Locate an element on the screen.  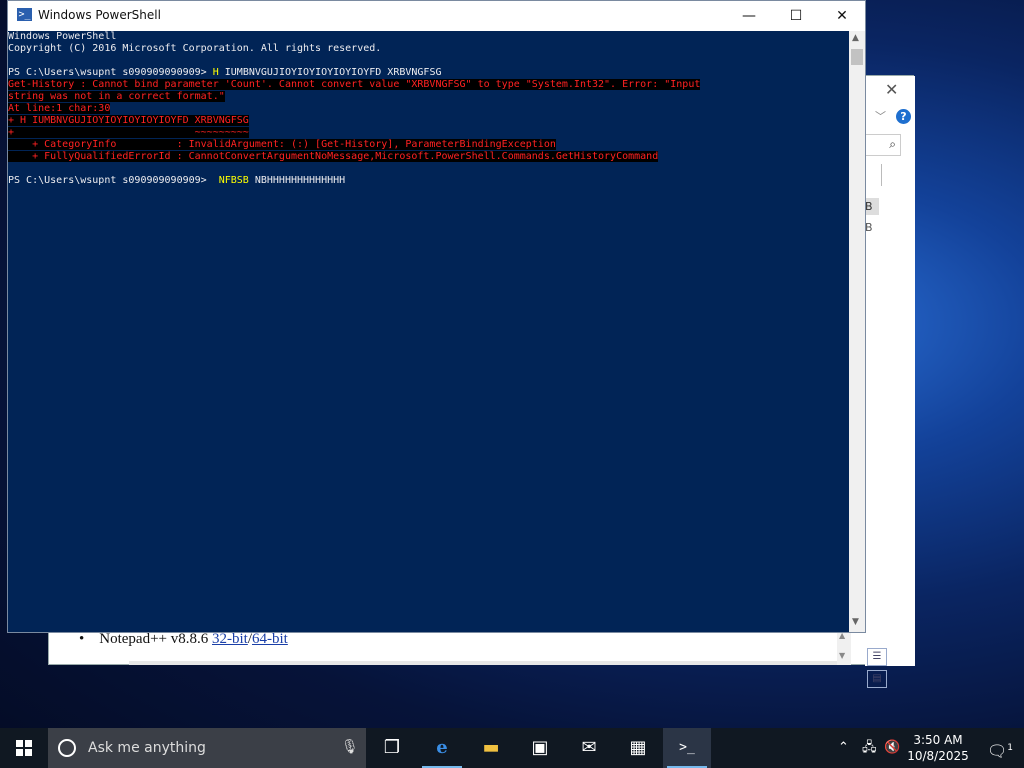
browser-right-panel is located at coordinates (890, 371).